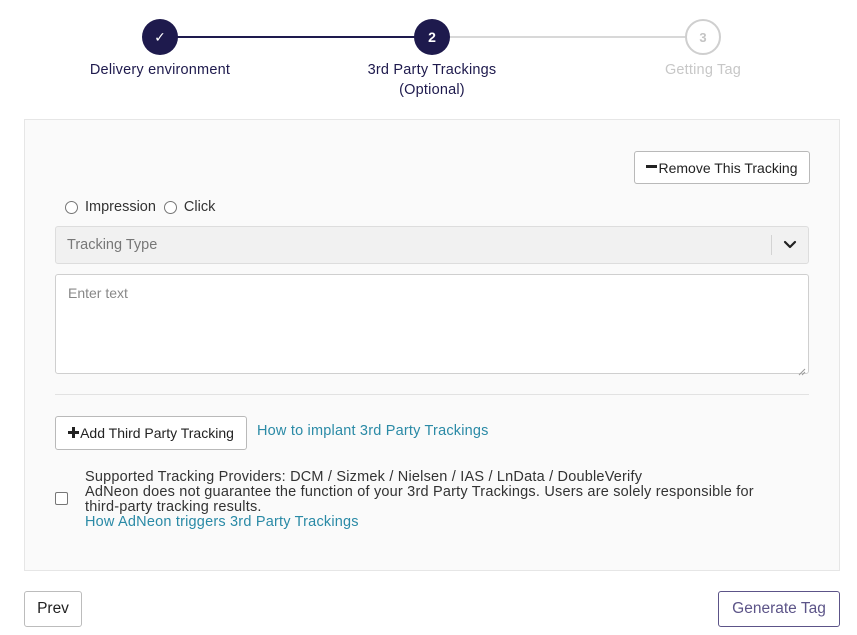 The height and width of the screenshot is (635, 857). I want to click on click-radio-label: Click, so click(199, 207).